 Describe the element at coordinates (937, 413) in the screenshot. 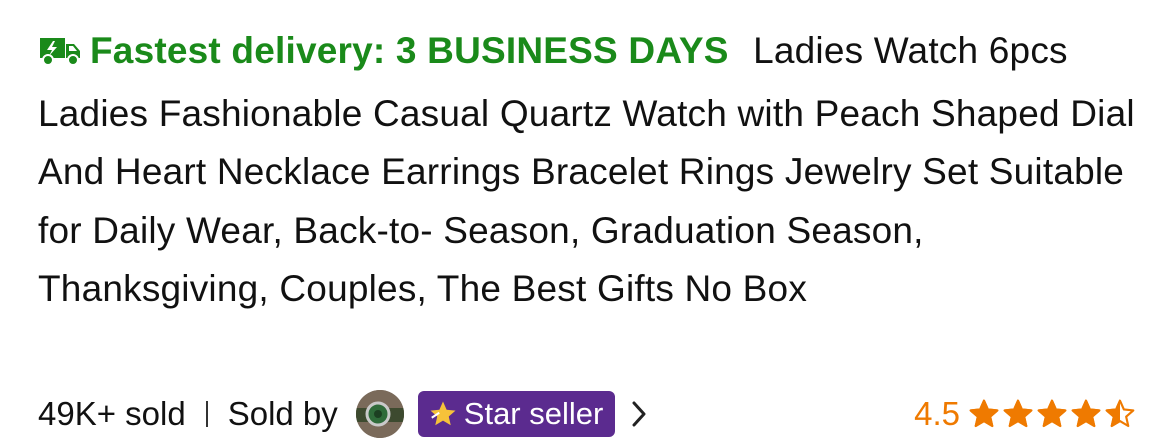

I see `rating-value: 4.5` at that location.